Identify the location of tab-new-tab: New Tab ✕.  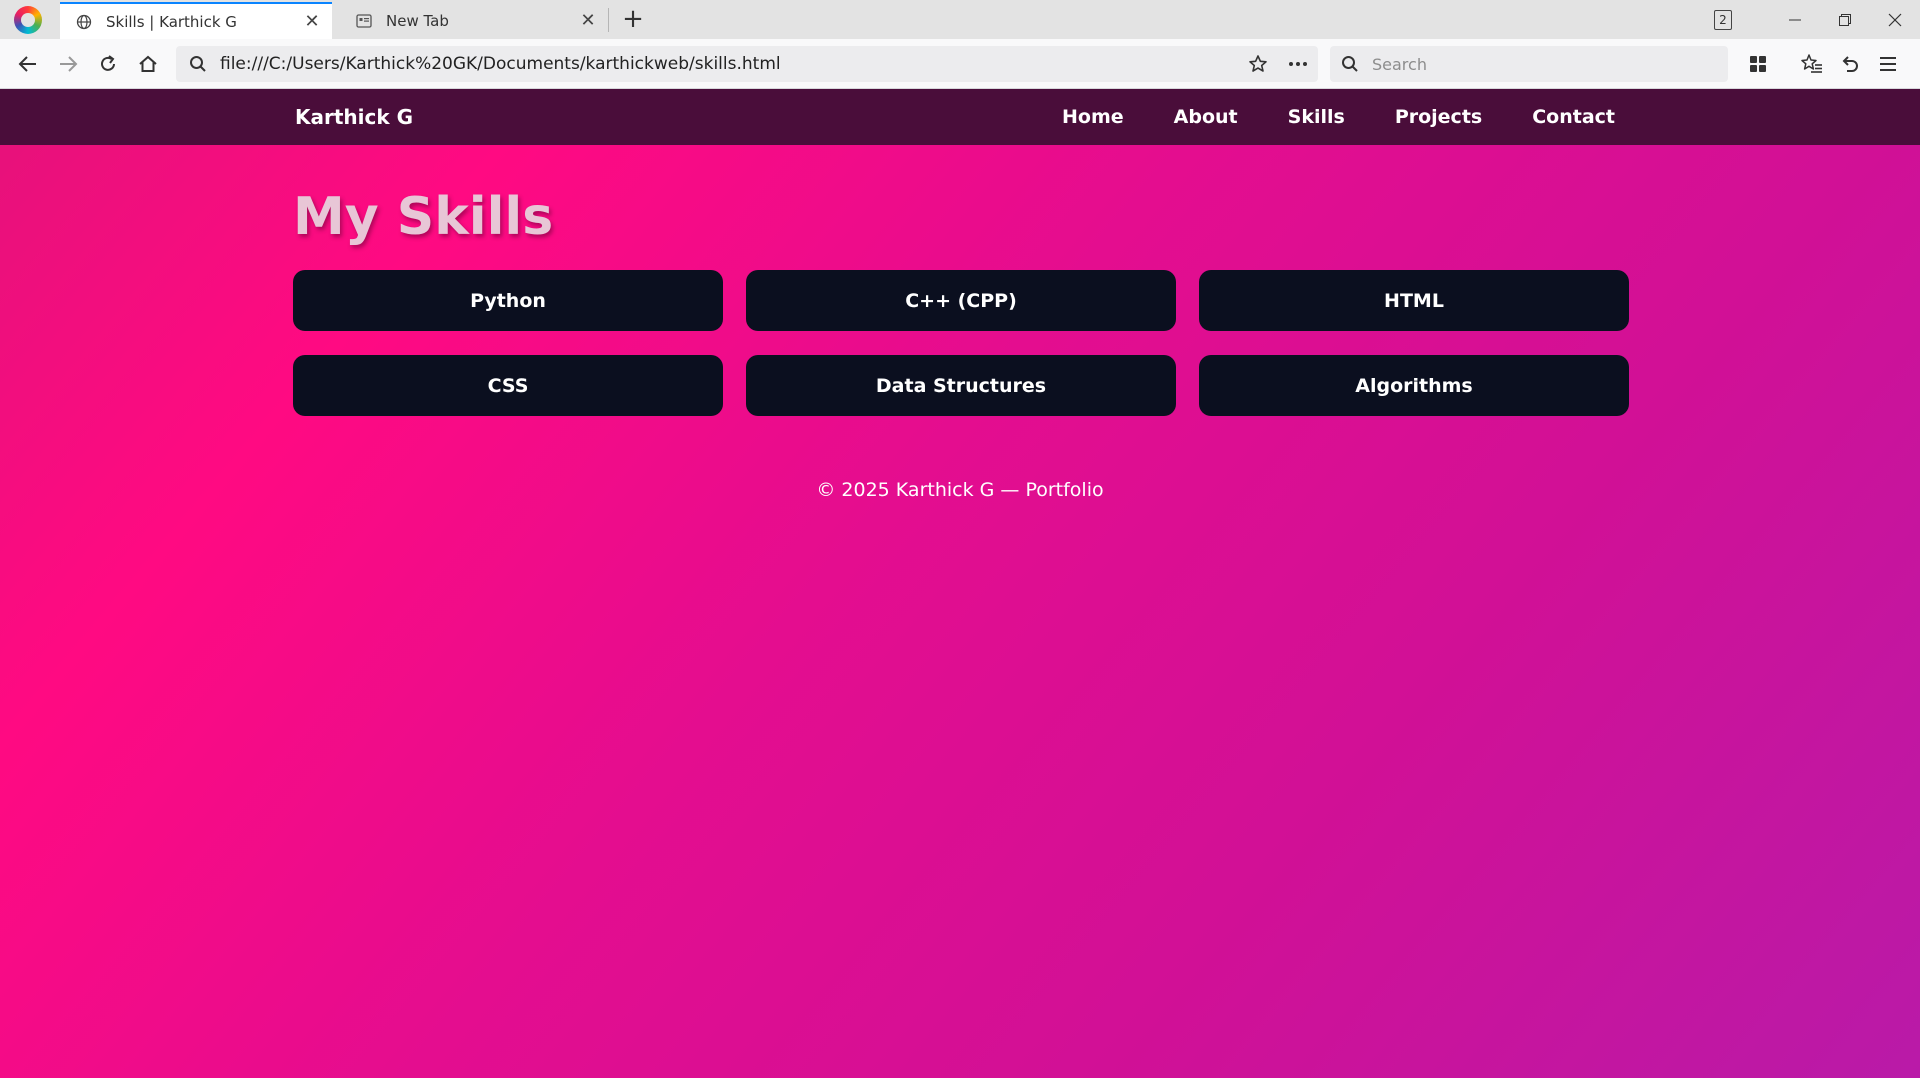
(474, 20).